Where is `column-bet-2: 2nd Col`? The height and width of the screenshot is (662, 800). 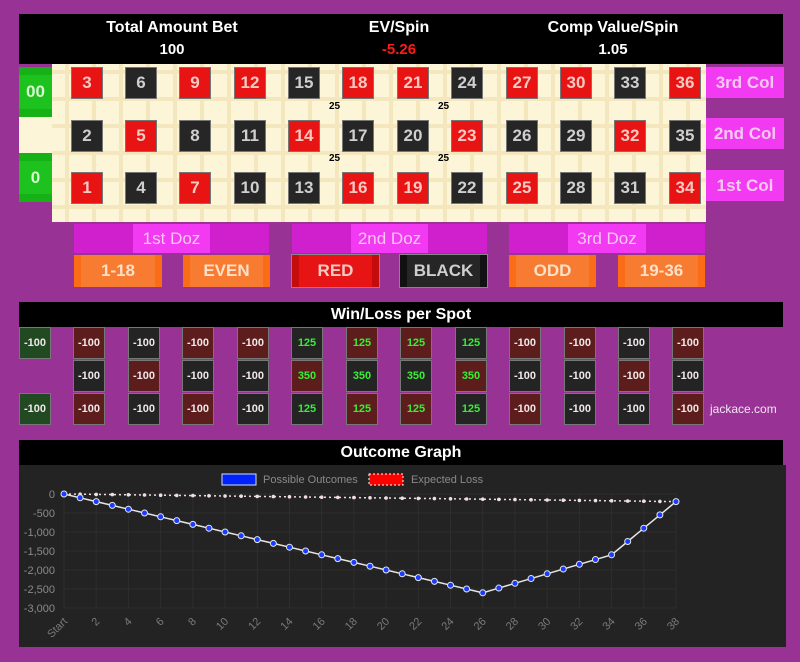 column-bet-2: 2nd Col is located at coordinates (745, 133).